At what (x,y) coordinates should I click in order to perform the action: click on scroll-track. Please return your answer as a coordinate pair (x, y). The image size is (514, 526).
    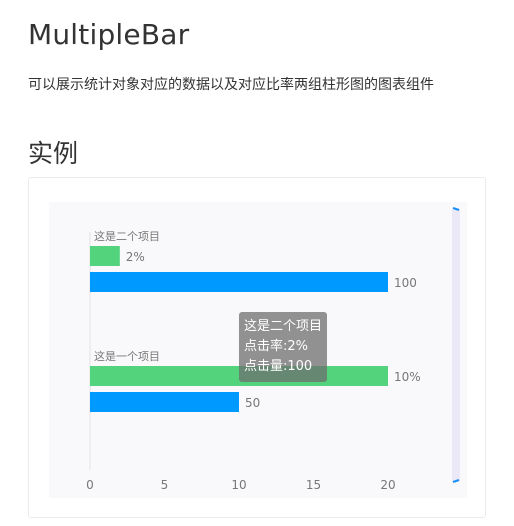
    Looking at the image, I should click on (456, 345).